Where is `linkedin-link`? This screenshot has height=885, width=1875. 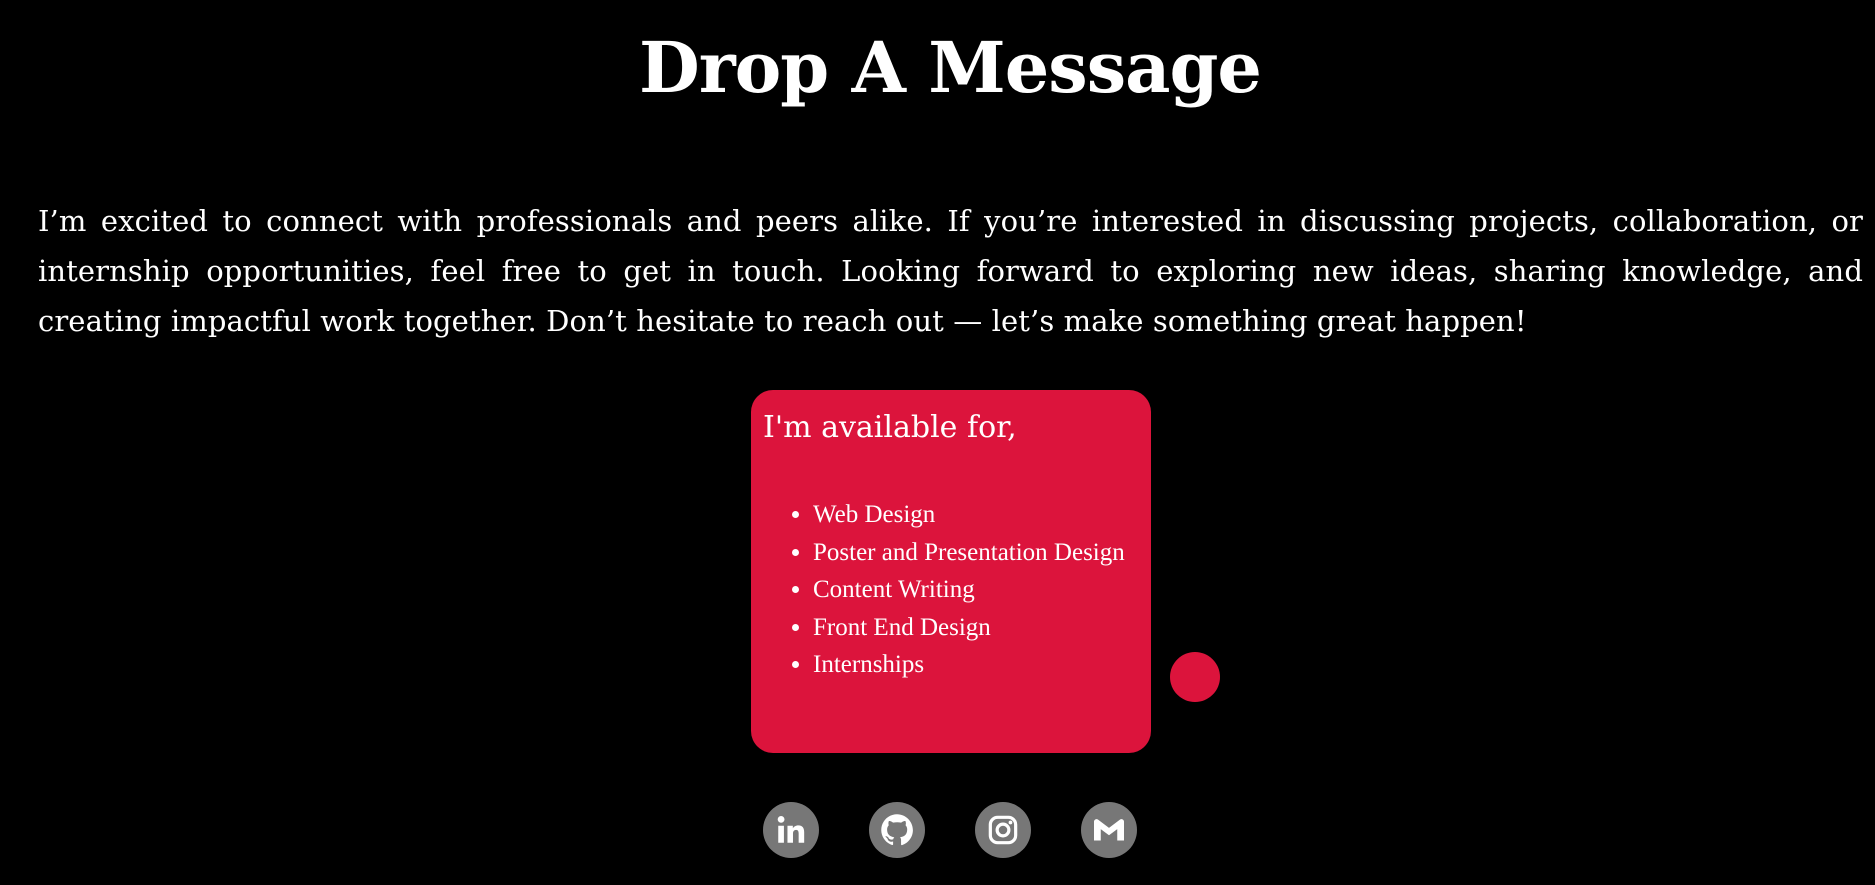
linkedin-link is located at coordinates (791, 830).